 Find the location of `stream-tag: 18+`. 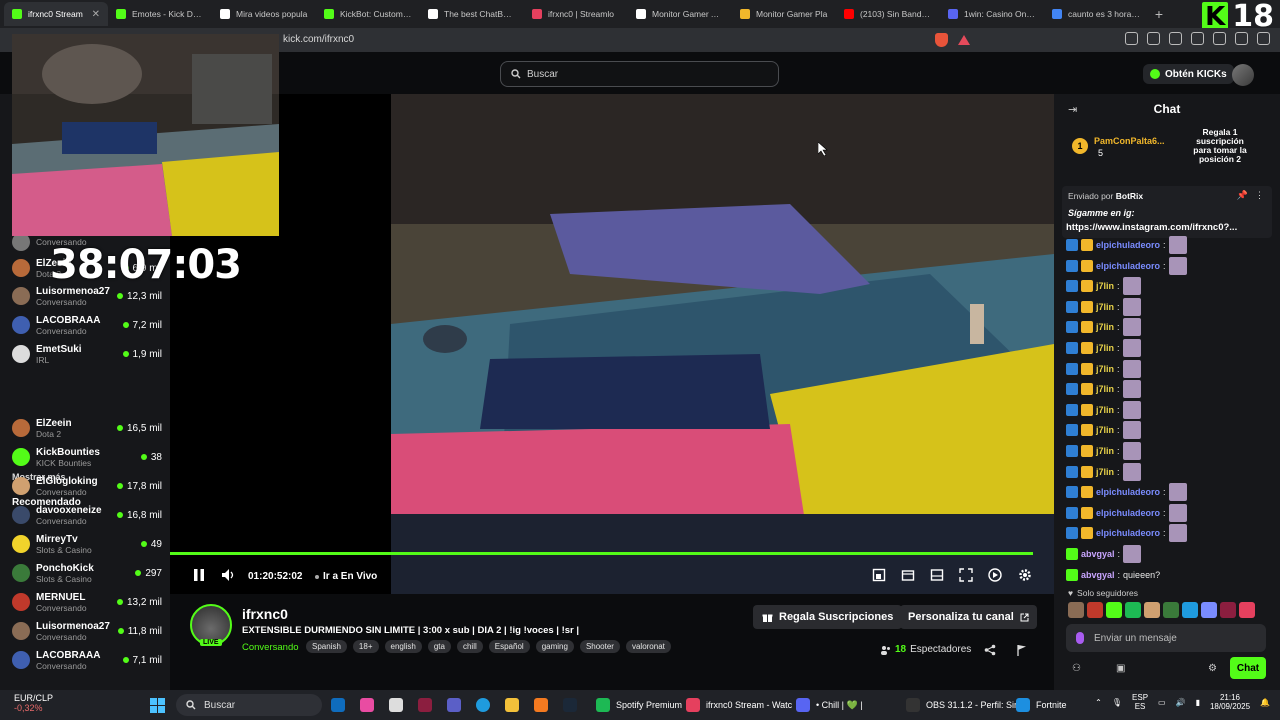

stream-tag: 18+ is located at coordinates (365, 646).